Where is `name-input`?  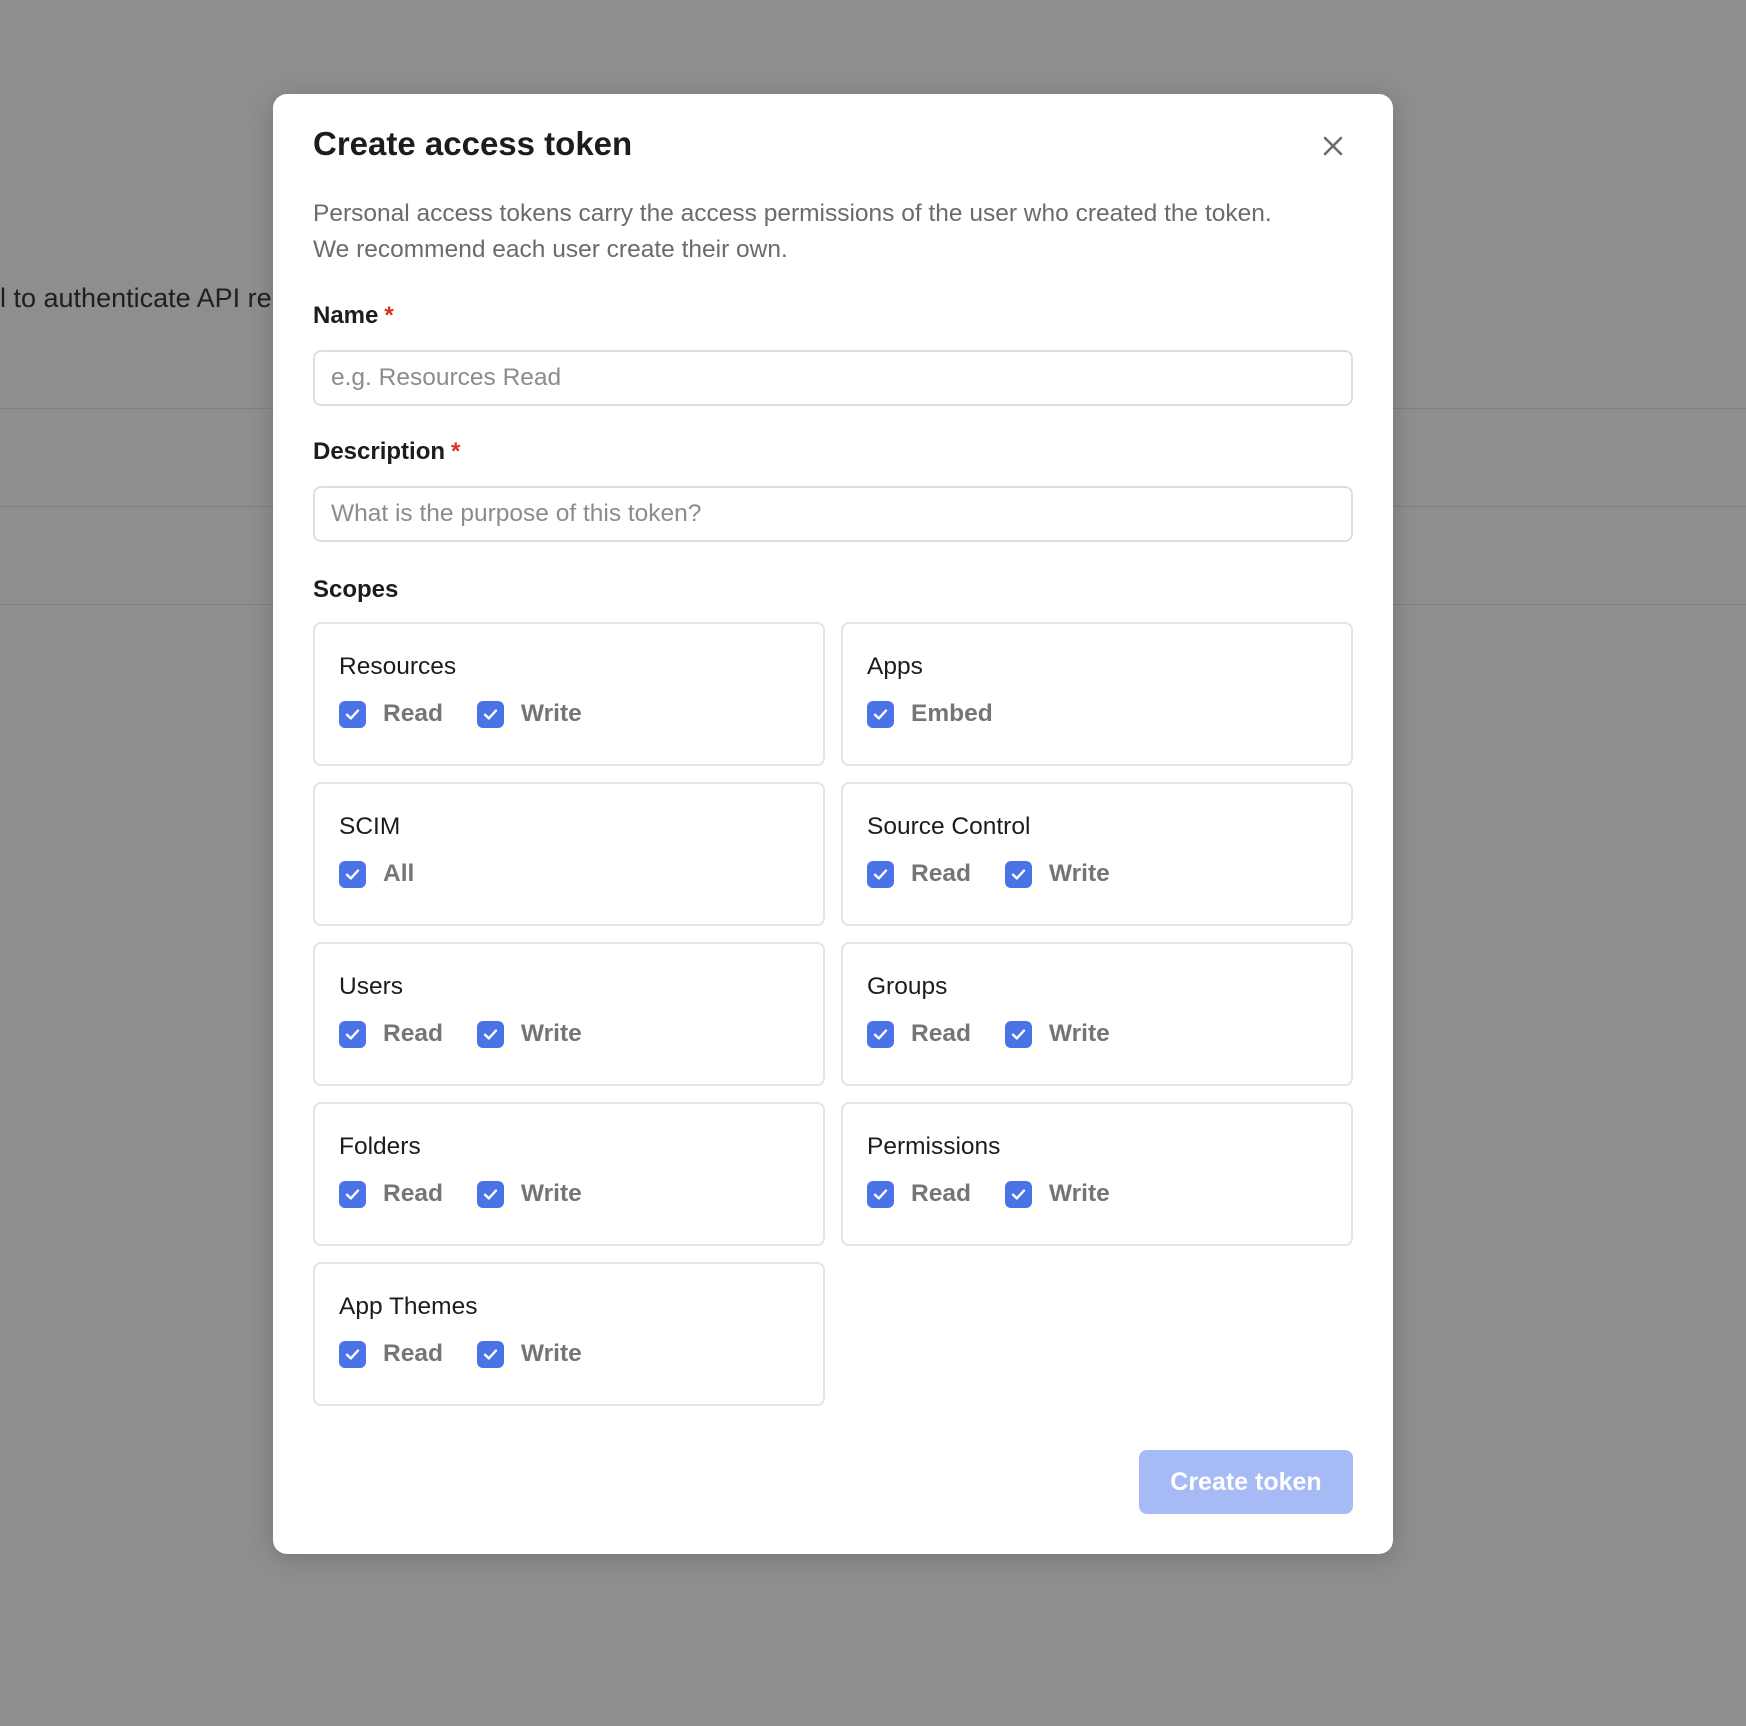 name-input is located at coordinates (833, 378).